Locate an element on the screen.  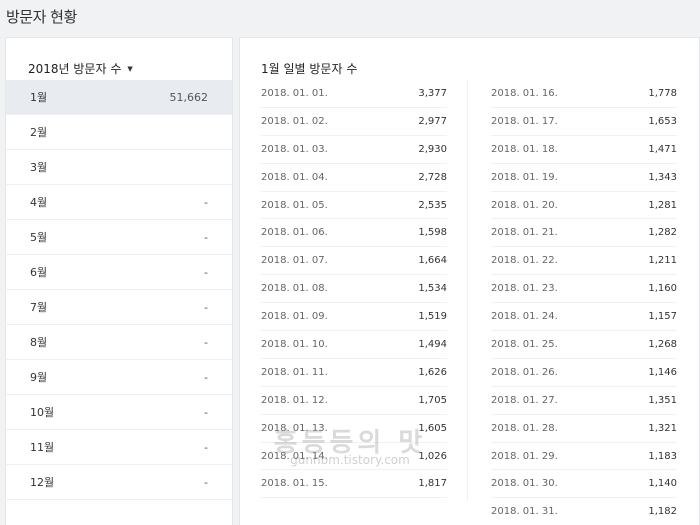
month-item: 1월 51,662 is located at coordinates (119, 97).